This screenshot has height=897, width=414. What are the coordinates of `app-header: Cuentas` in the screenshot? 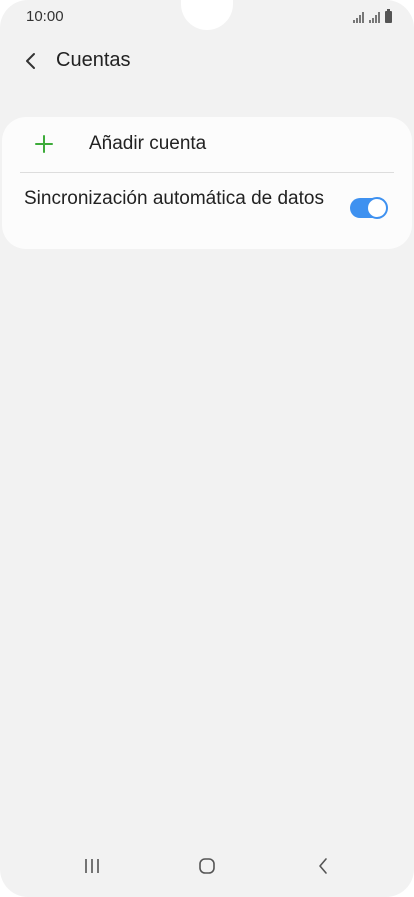 It's located at (207, 61).